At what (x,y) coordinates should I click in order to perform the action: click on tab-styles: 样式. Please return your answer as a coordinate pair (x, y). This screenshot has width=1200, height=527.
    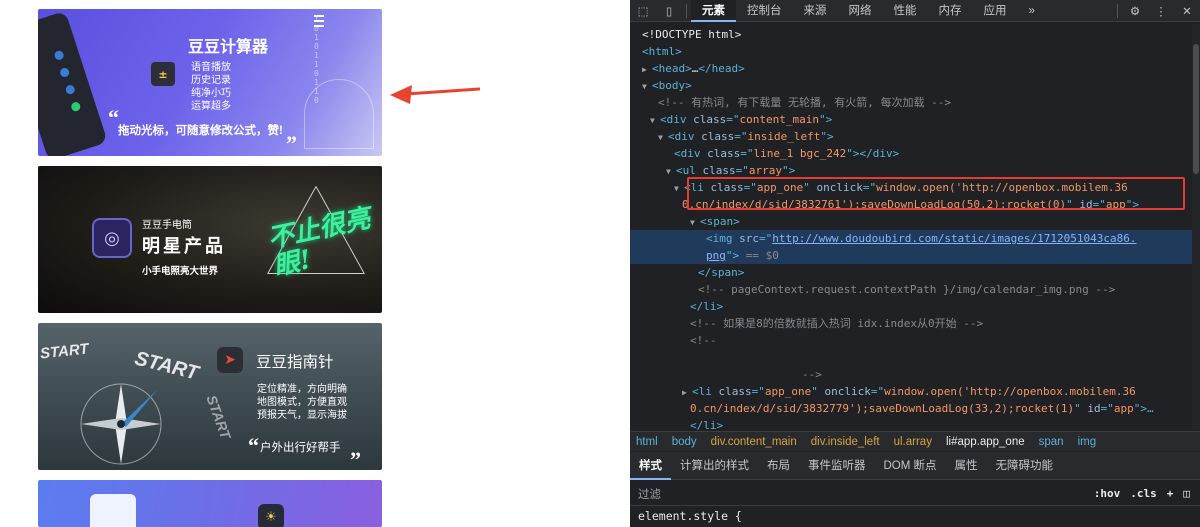
    Looking at the image, I should click on (650, 466).